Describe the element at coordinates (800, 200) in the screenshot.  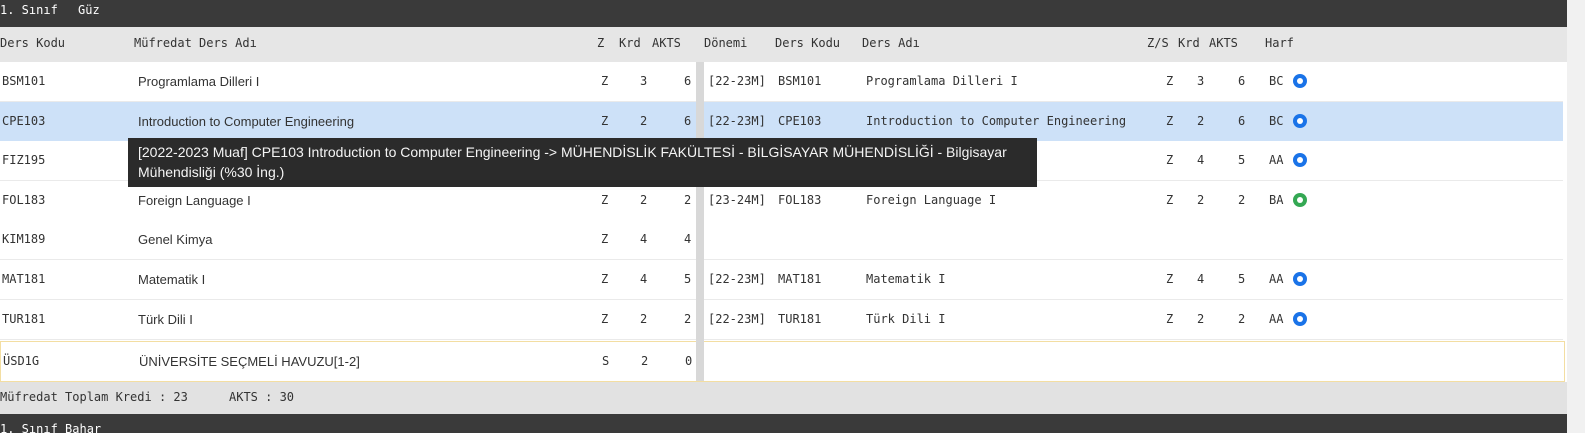
I see `taken-code: FOL183` at that location.